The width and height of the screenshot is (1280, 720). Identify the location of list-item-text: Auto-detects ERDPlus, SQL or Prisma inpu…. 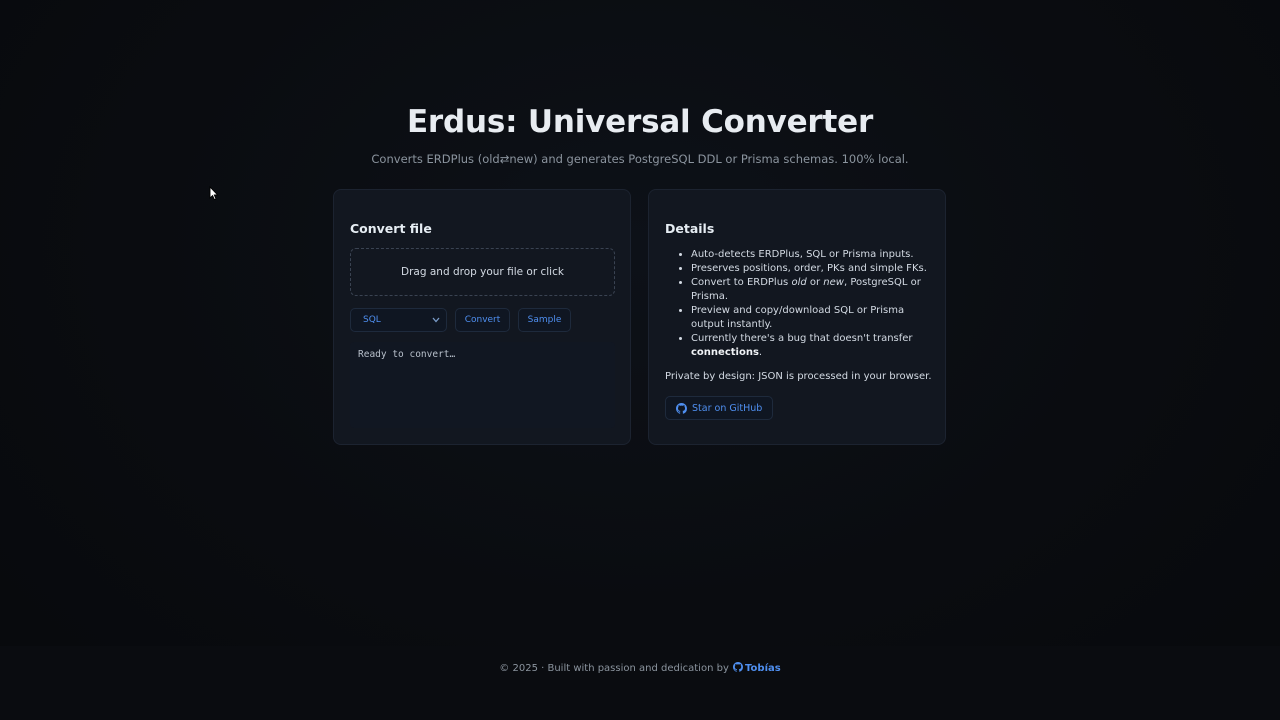
(802, 254).